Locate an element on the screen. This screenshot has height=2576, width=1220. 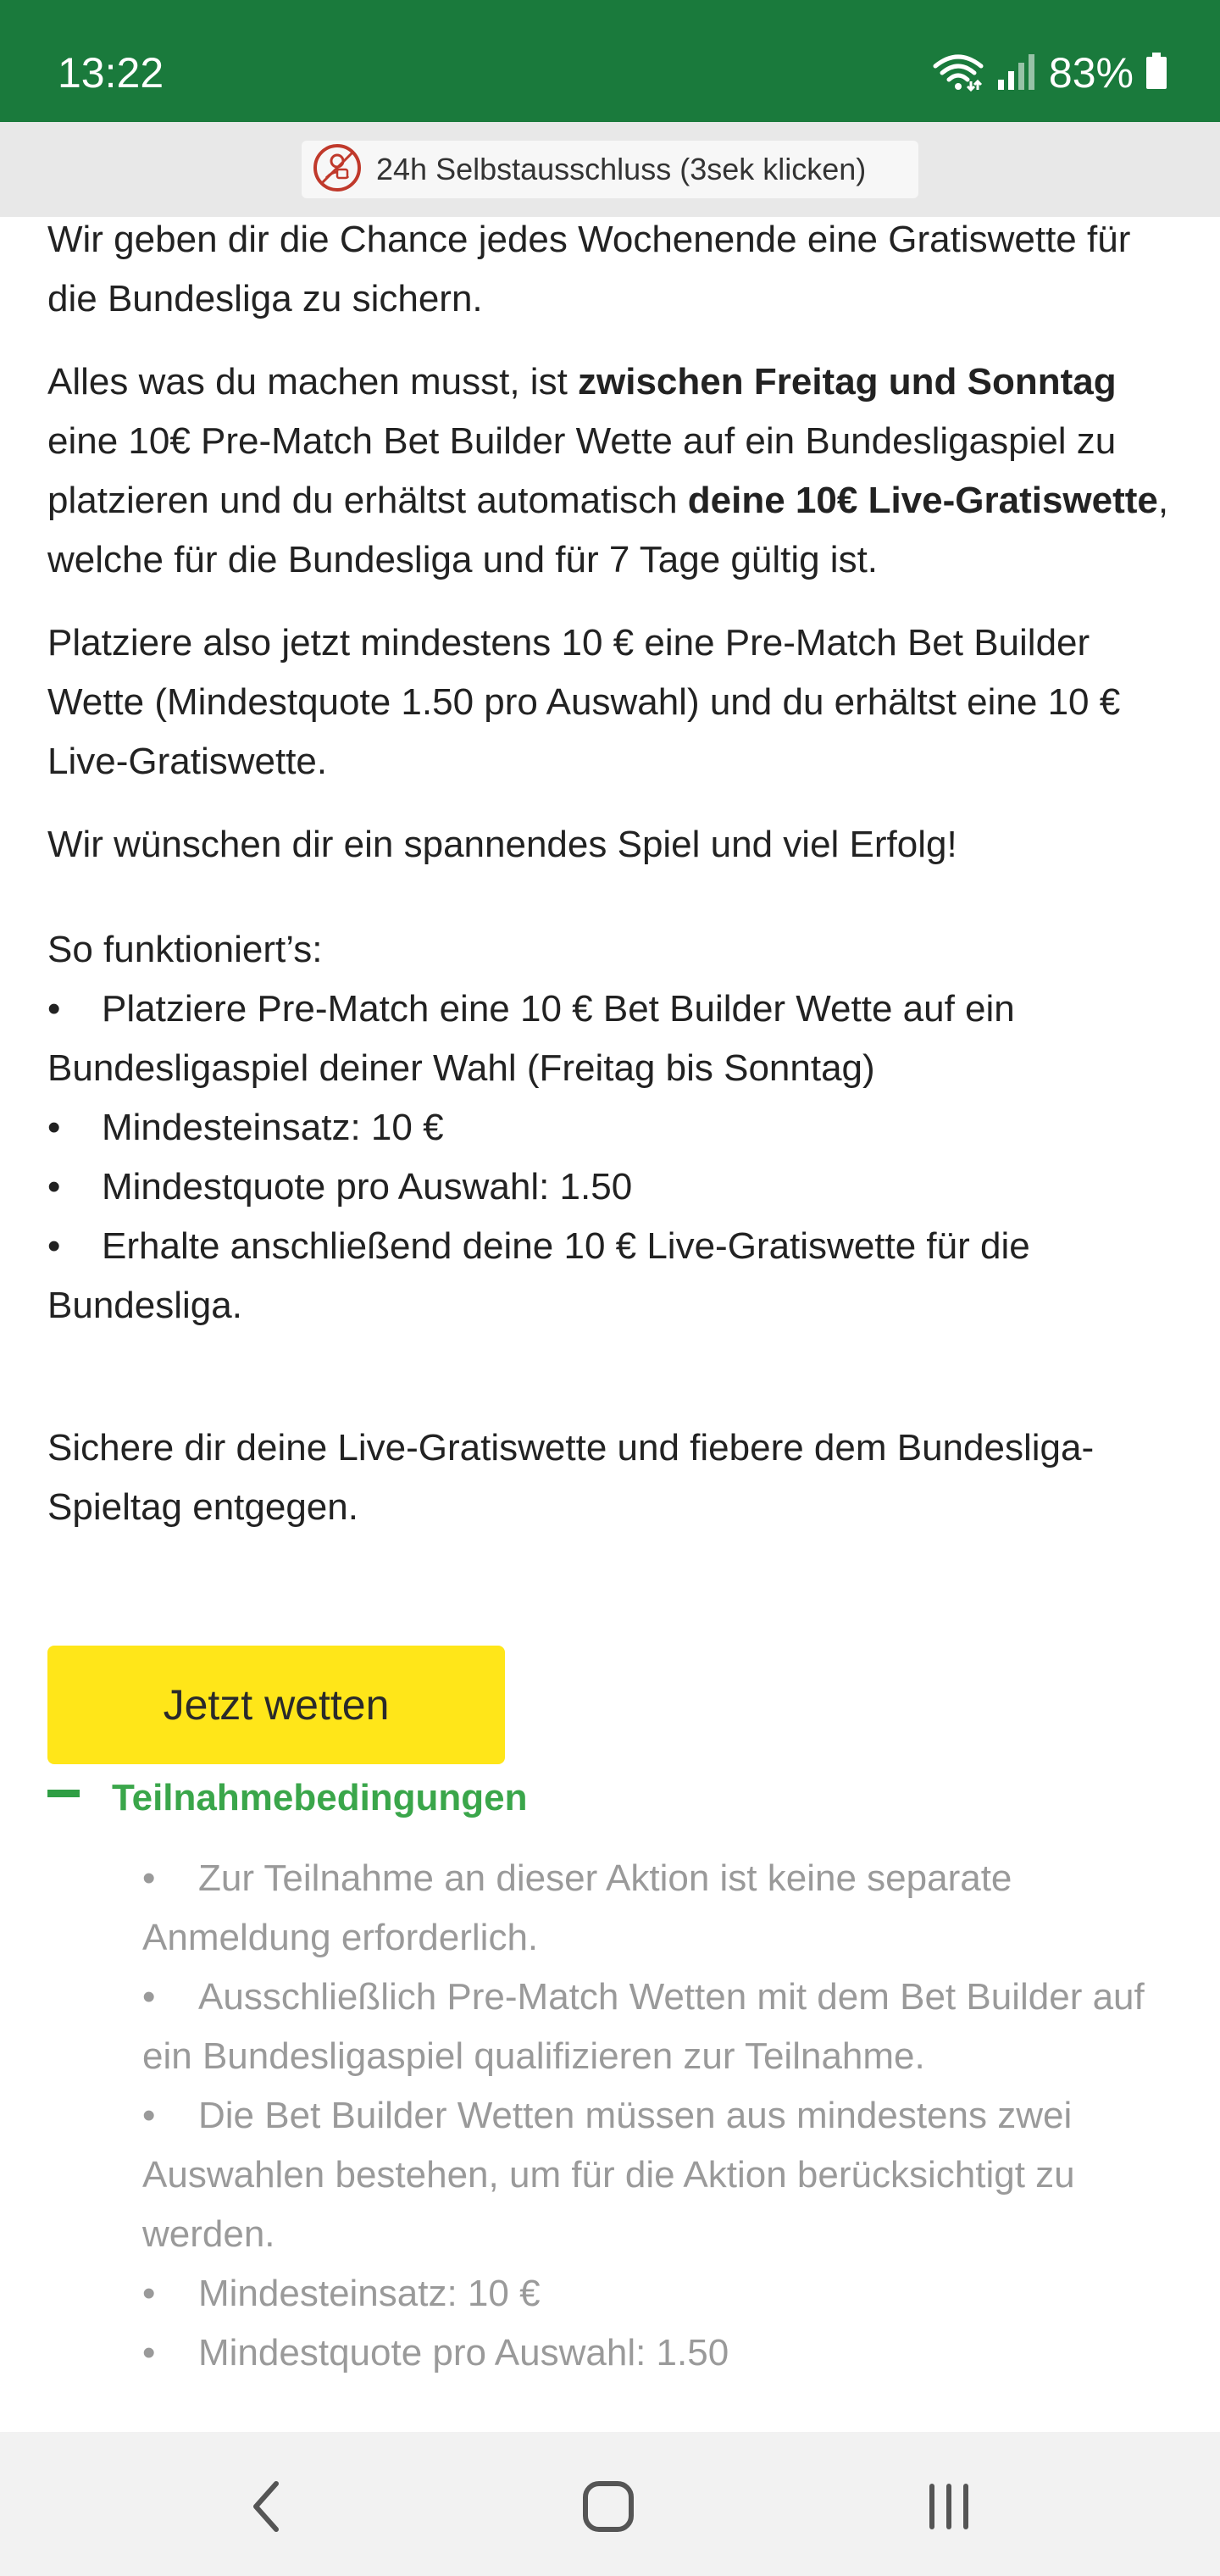
self-exclusion-button: 24h Selbstausschluss (3sek klicken) is located at coordinates (610, 169).